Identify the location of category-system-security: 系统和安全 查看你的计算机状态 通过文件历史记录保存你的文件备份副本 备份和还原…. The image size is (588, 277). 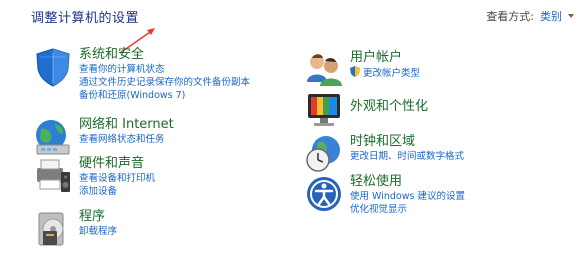
(140, 73).